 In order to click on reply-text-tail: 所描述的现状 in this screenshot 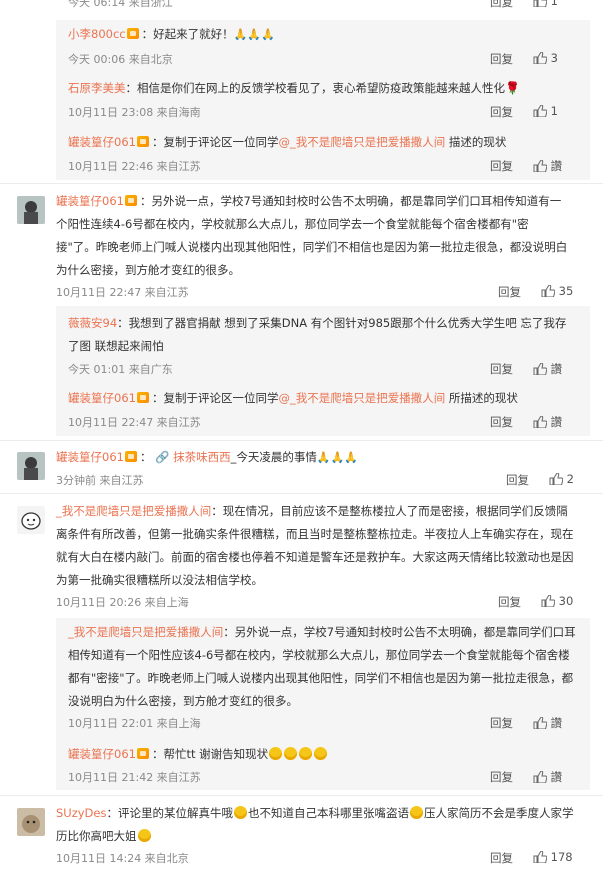, I will do `click(481, 398)`.